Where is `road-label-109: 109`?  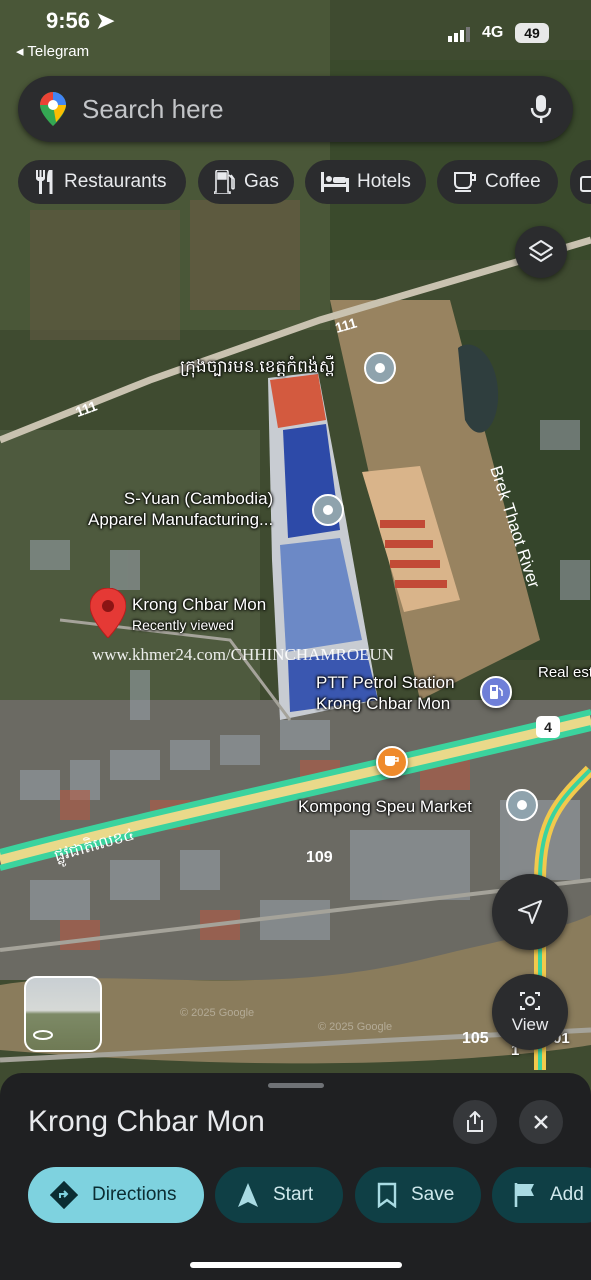
road-label-109: 109 is located at coordinates (319, 857).